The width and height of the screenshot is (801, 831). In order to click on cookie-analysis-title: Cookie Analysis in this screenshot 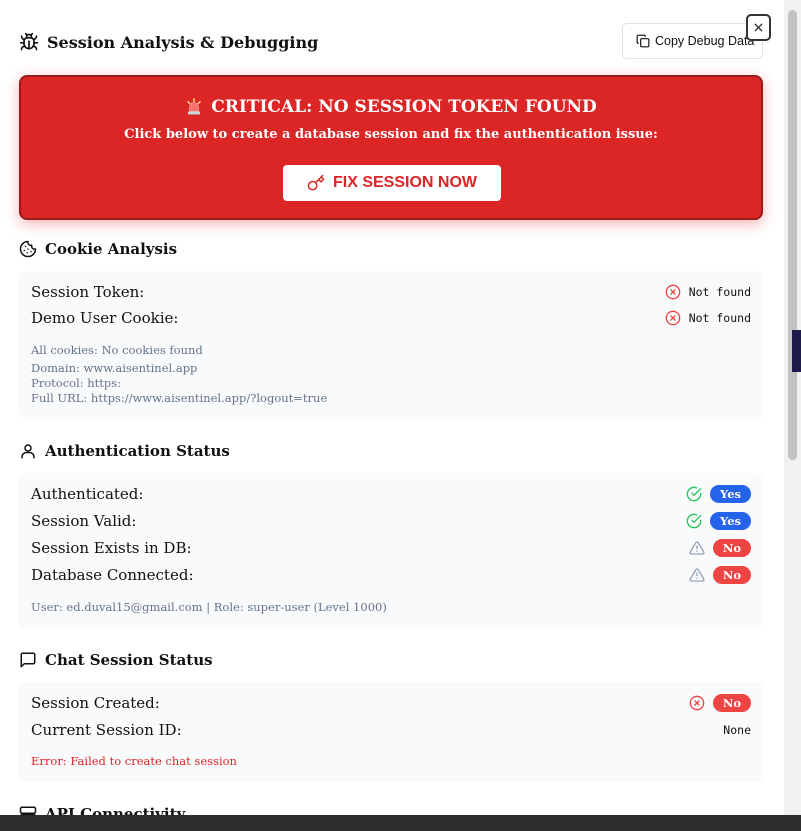, I will do `click(111, 249)`.